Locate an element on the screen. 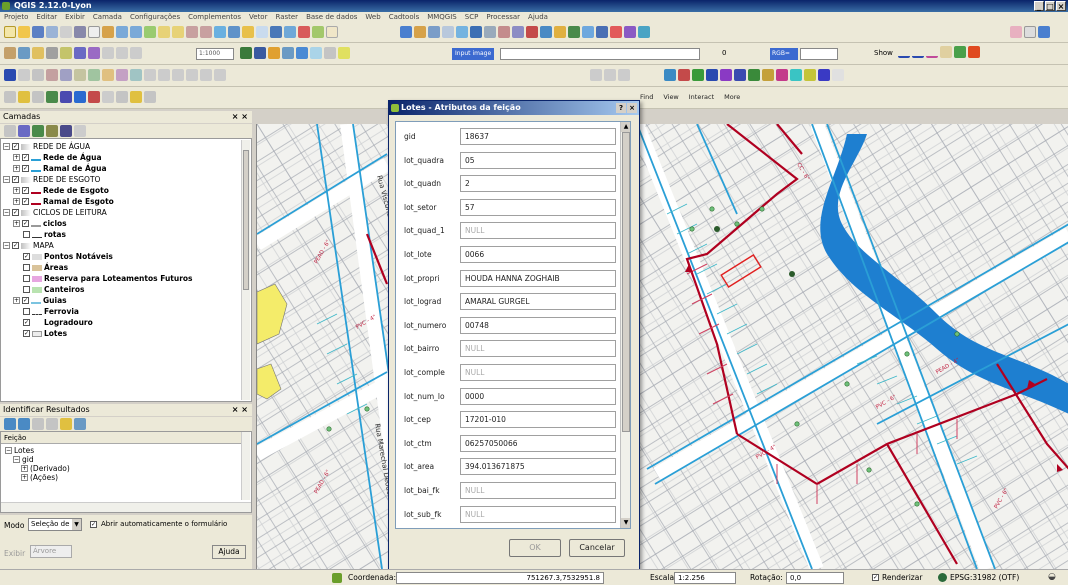 This screenshot has height=585, width=1068. zoom-out-icon is located at coordinates (136, 32).